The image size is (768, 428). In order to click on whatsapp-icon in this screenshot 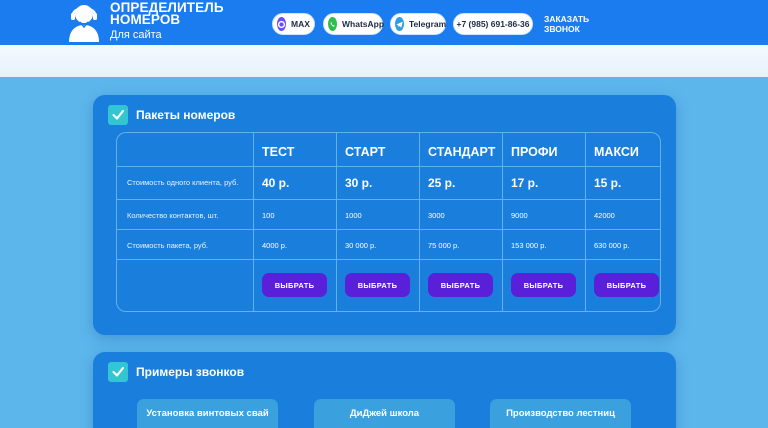, I will do `click(332, 24)`.